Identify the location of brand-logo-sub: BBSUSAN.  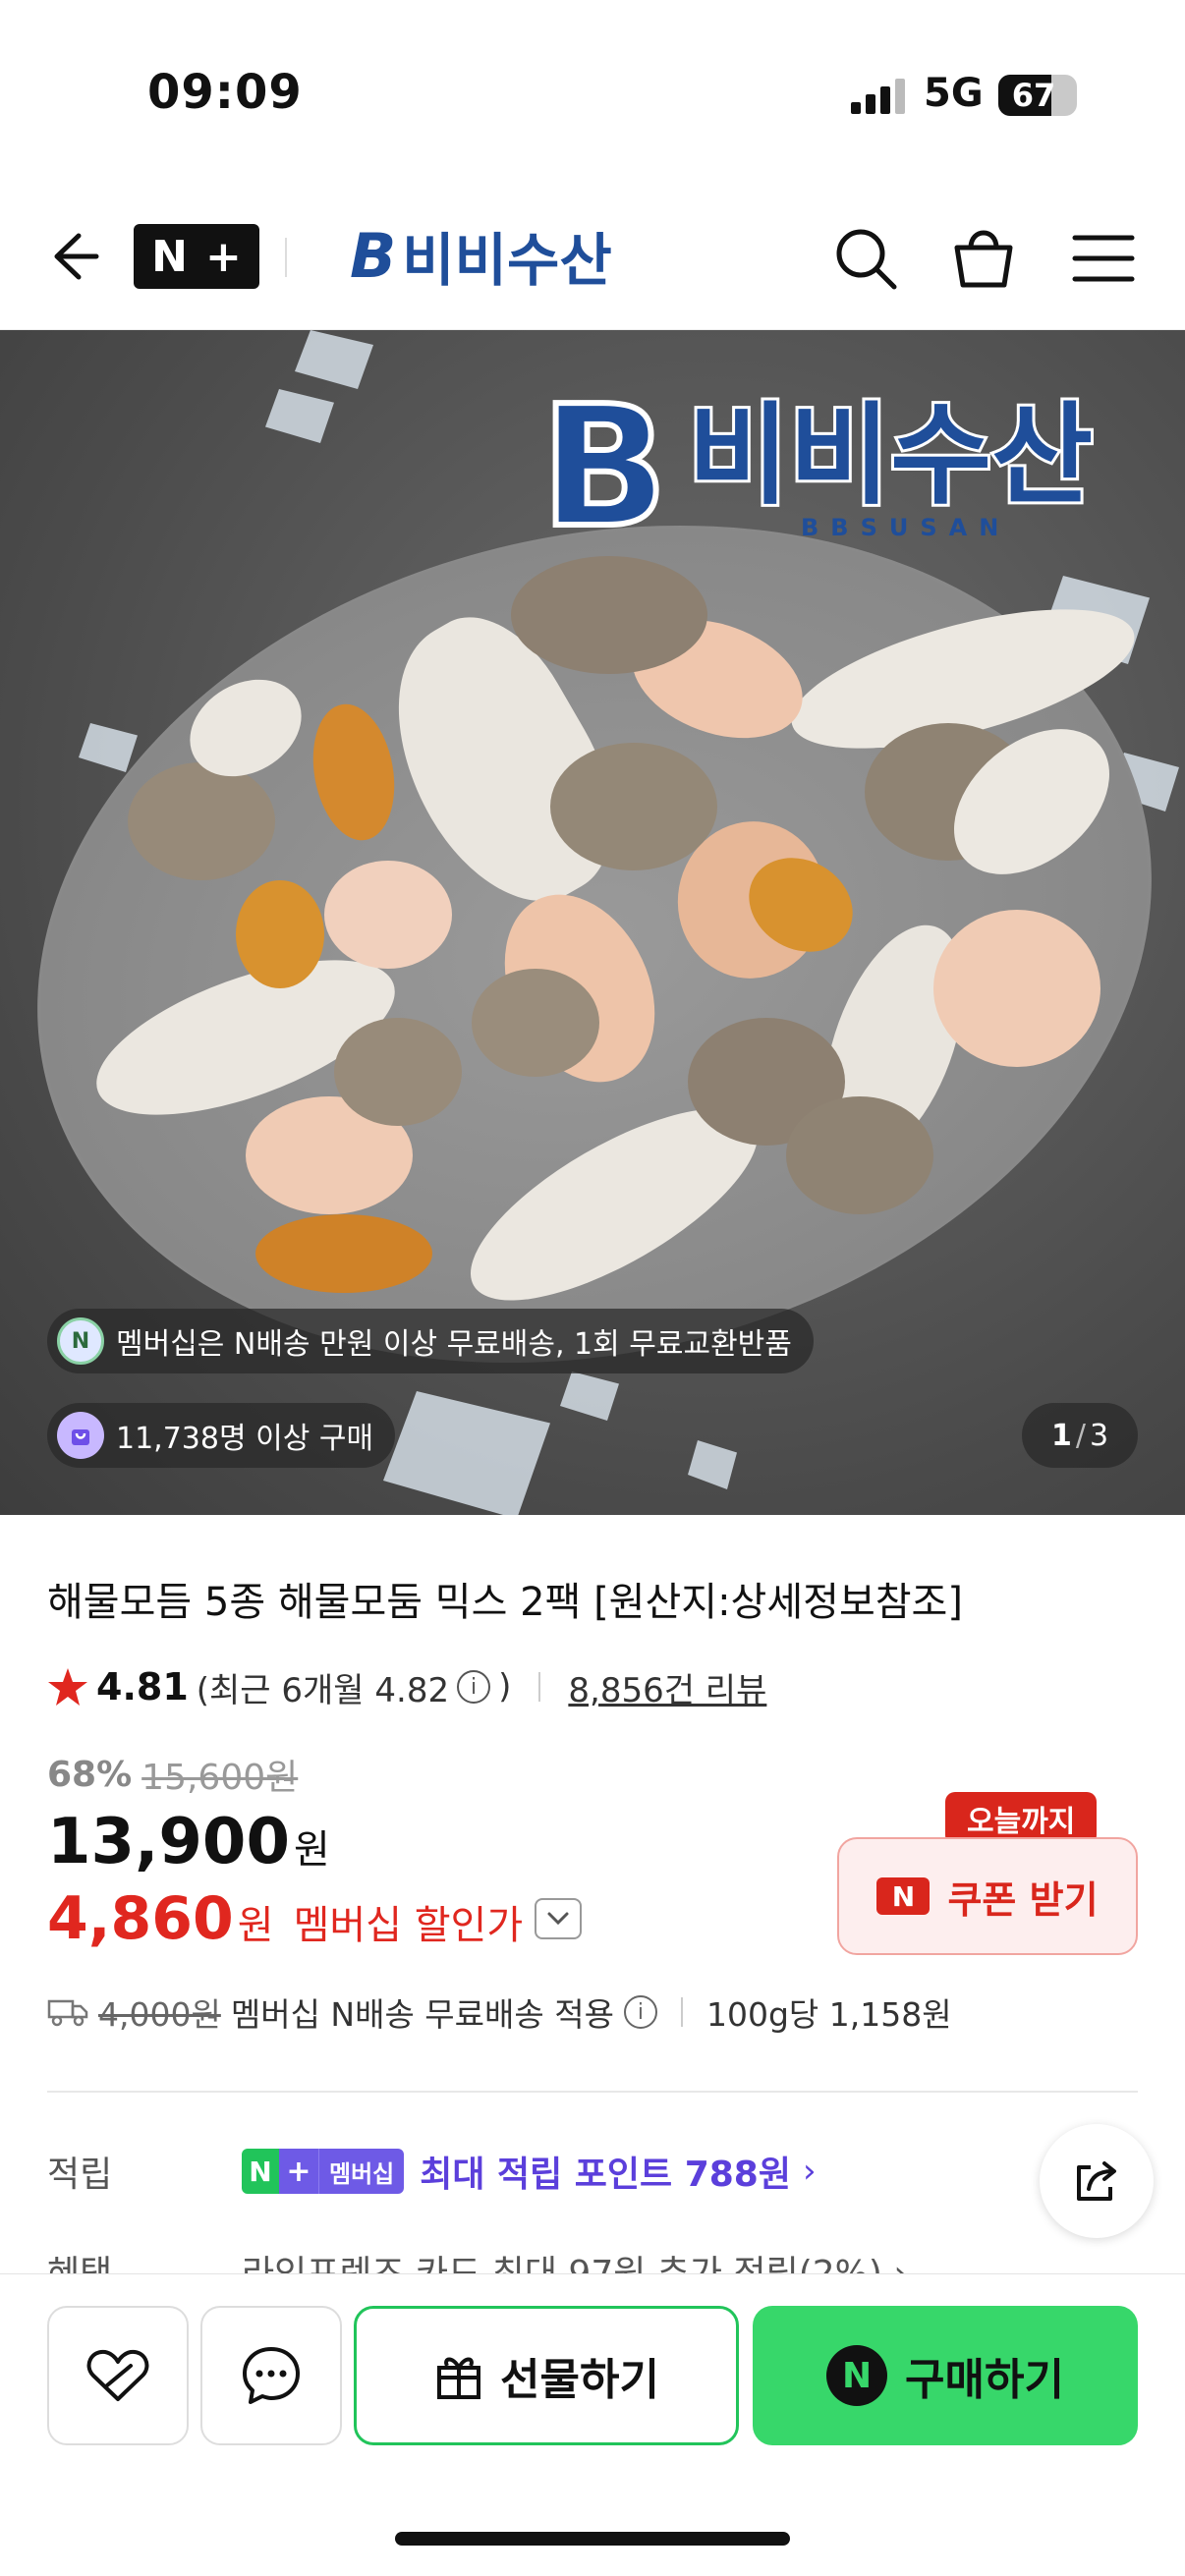
(906, 527).